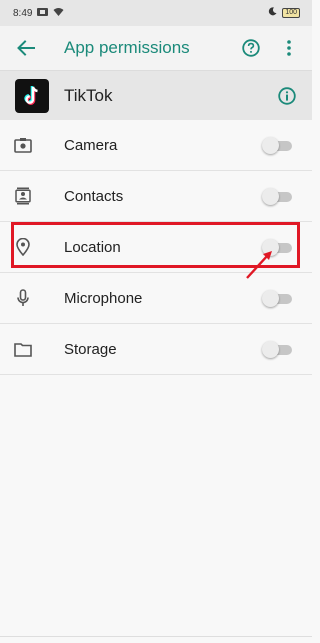 This screenshot has height=643, width=320. What do you see at coordinates (23, 298) in the screenshot?
I see `microphone-icon` at bounding box center [23, 298].